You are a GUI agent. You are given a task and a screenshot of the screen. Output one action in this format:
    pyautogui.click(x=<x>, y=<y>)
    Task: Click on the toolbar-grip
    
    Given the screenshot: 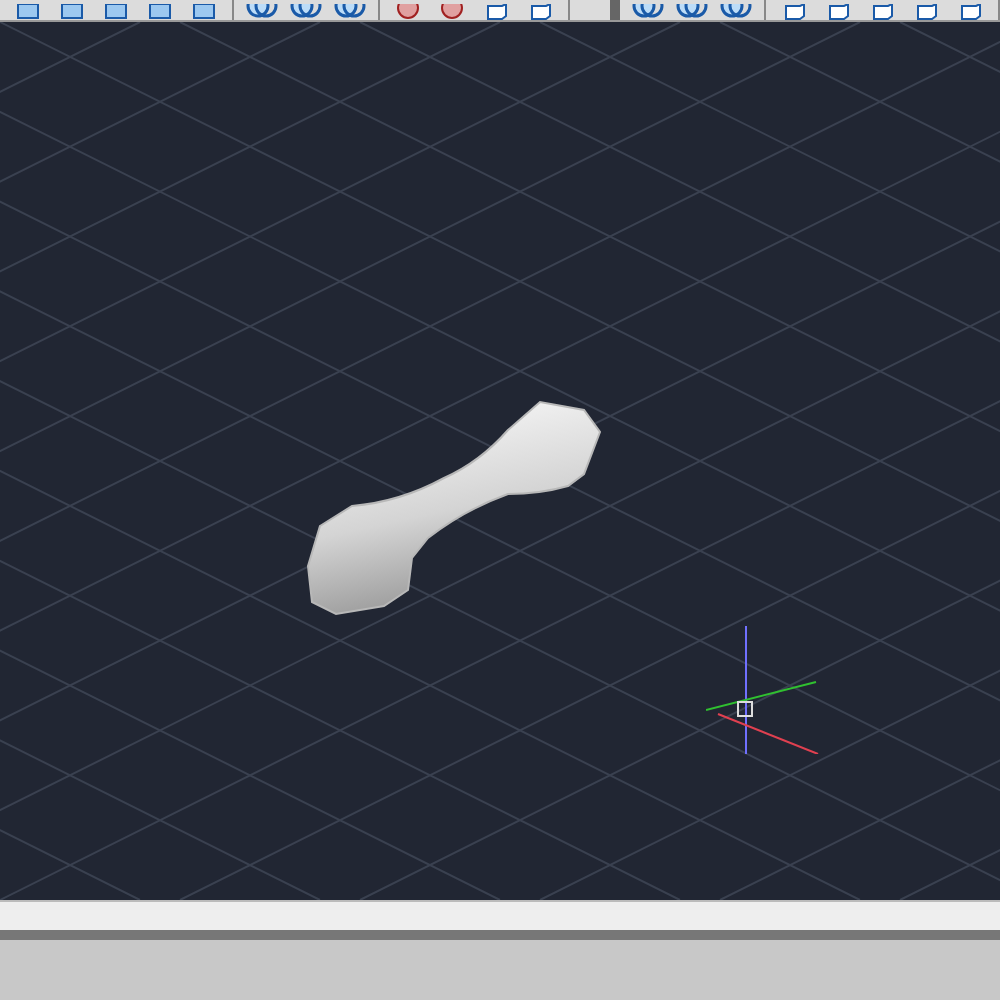 What is the action you would take?
    pyautogui.click(x=615, y=10)
    